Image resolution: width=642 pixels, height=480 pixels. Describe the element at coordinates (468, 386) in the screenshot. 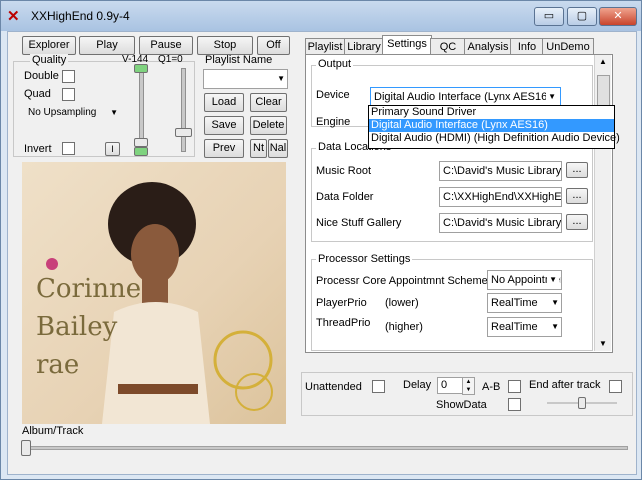

I see `delay-spinner: ▲ ▼` at that location.